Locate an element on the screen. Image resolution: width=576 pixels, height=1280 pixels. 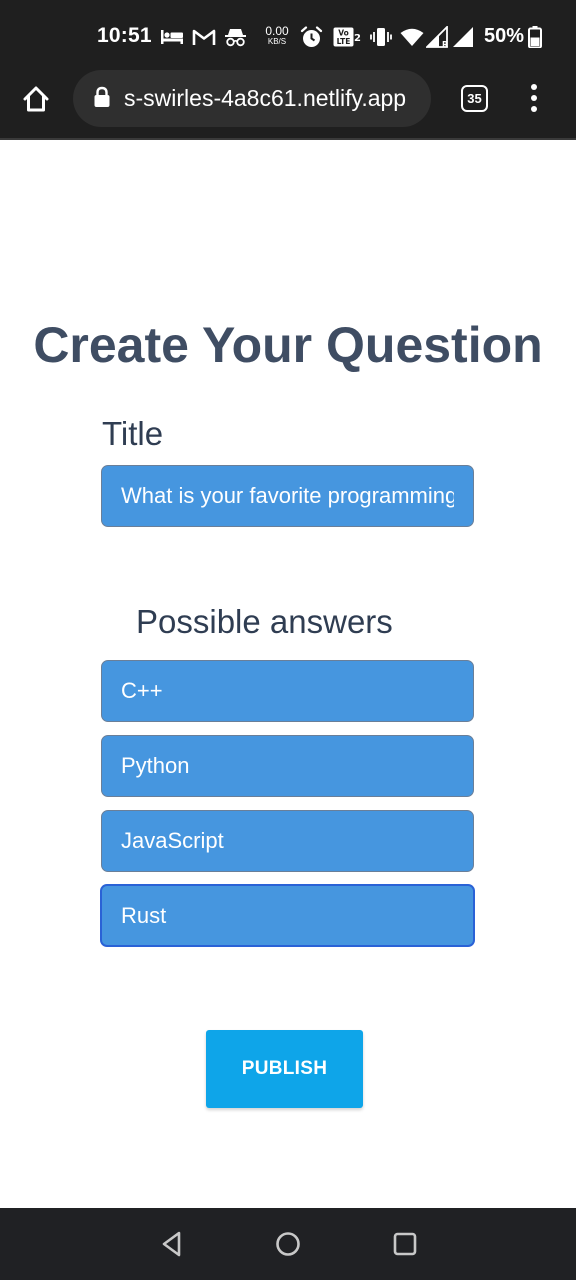
home-nav-button is located at coordinates (288, 1244).